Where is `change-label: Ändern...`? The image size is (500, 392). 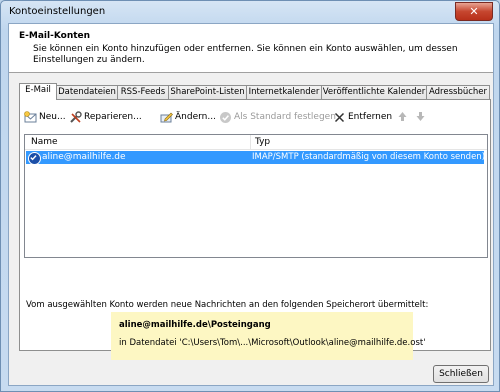 change-label: Ändern... is located at coordinates (195, 117).